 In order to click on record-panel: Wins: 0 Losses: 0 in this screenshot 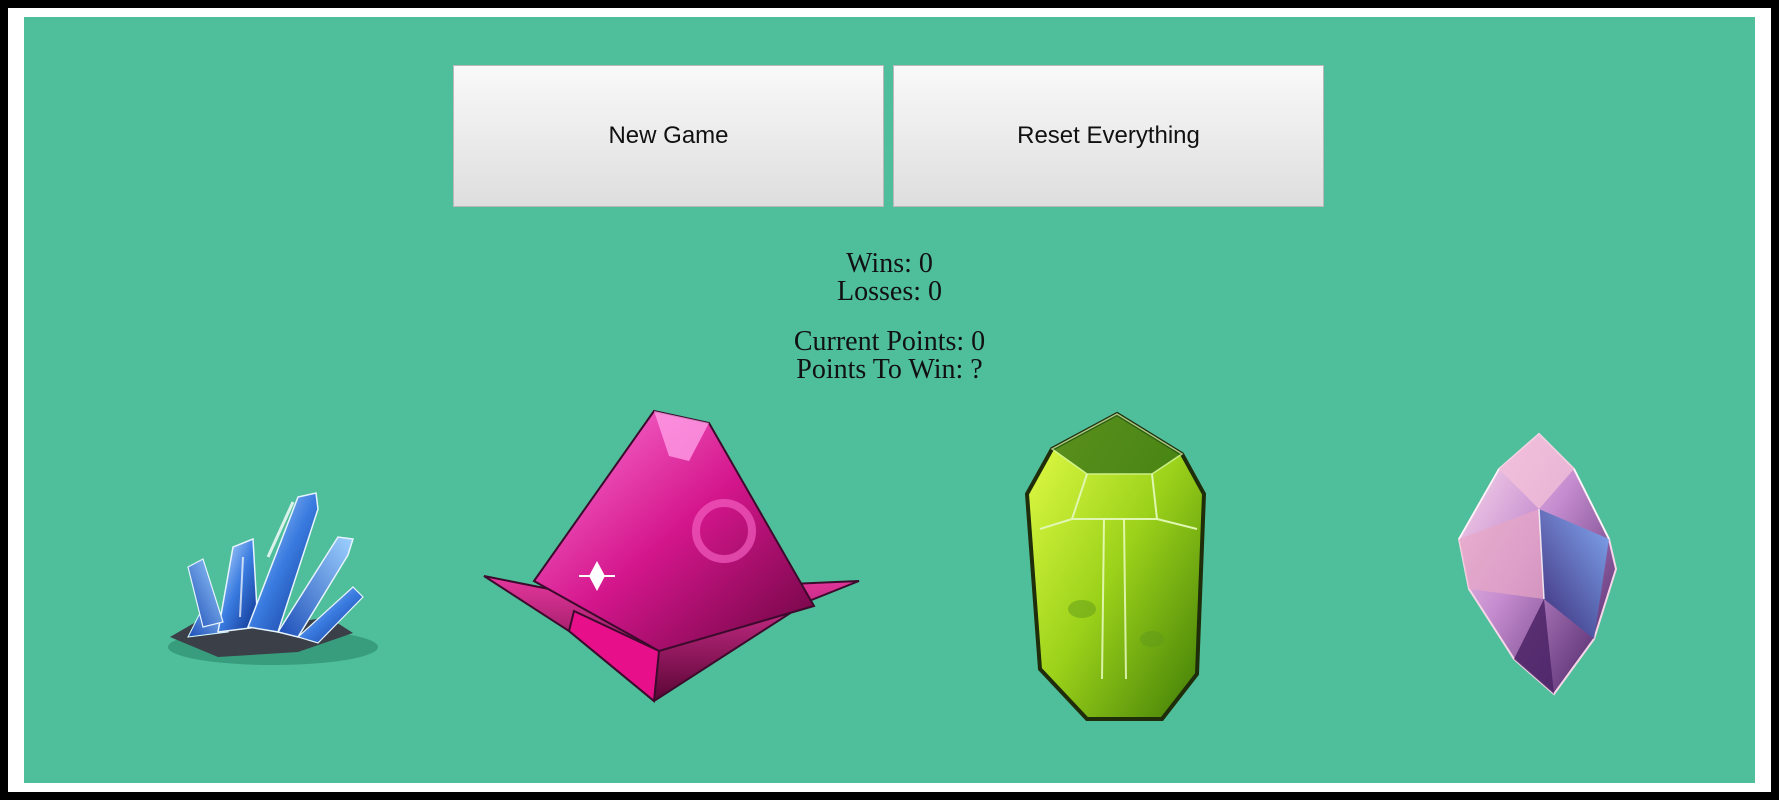, I will do `click(889, 278)`.